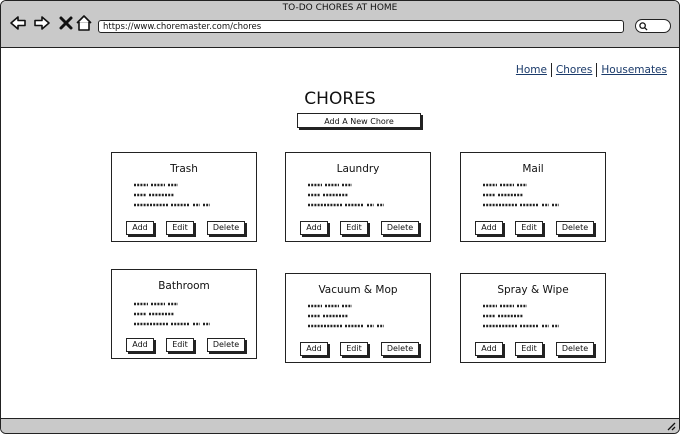 This screenshot has width=680, height=434. I want to click on page-title: CHORES, so click(340, 99).